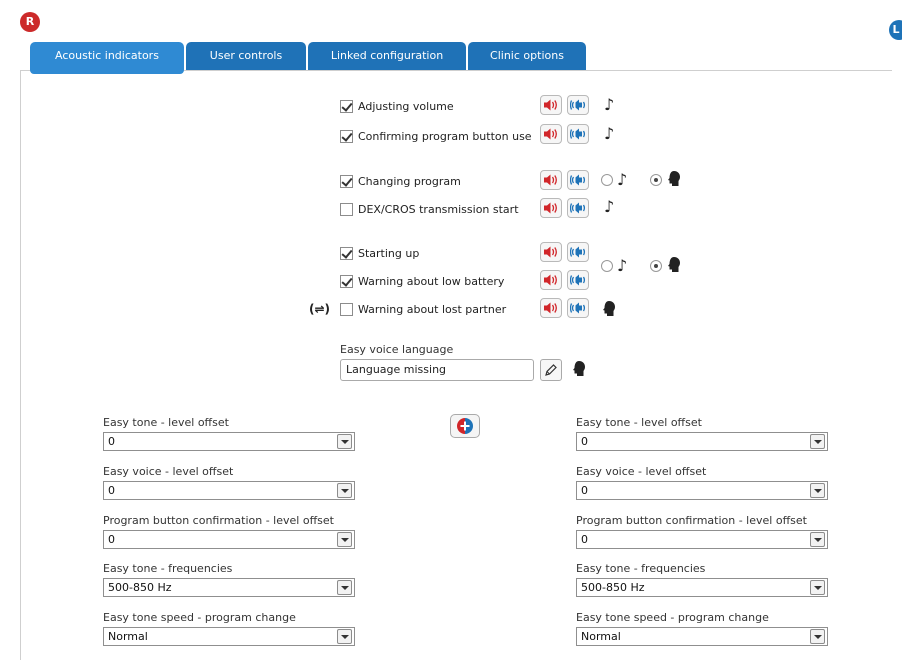 This screenshot has width=902, height=660. Describe the element at coordinates (431, 281) in the screenshot. I see `indicator-label: Warning about low battery` at that location.